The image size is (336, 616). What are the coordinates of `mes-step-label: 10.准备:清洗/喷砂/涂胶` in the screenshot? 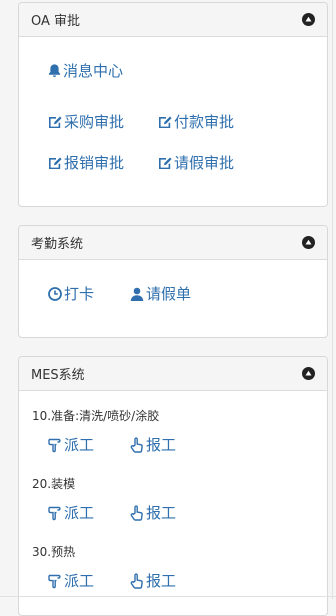 It's located at (96, 416).